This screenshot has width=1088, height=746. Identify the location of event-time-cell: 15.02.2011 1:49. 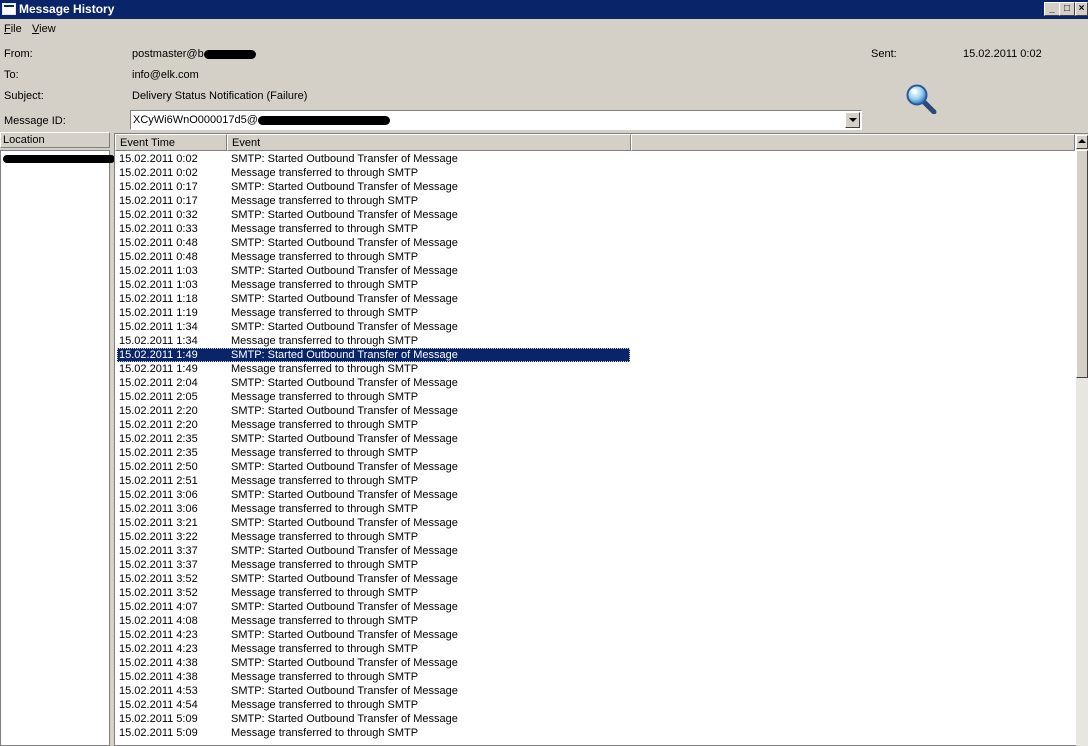
(158, 369).